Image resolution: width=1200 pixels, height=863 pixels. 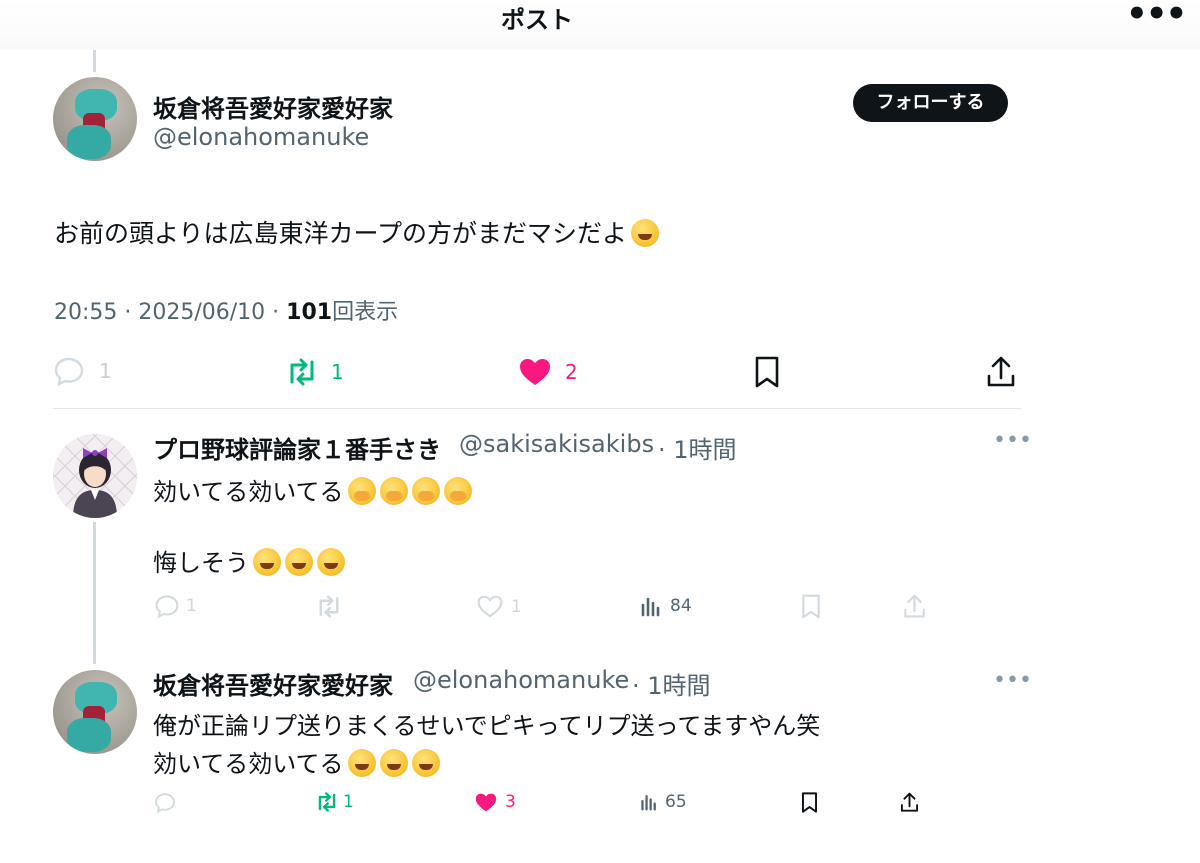 I want to click on like-button: 2, so click(x=548, y=372).